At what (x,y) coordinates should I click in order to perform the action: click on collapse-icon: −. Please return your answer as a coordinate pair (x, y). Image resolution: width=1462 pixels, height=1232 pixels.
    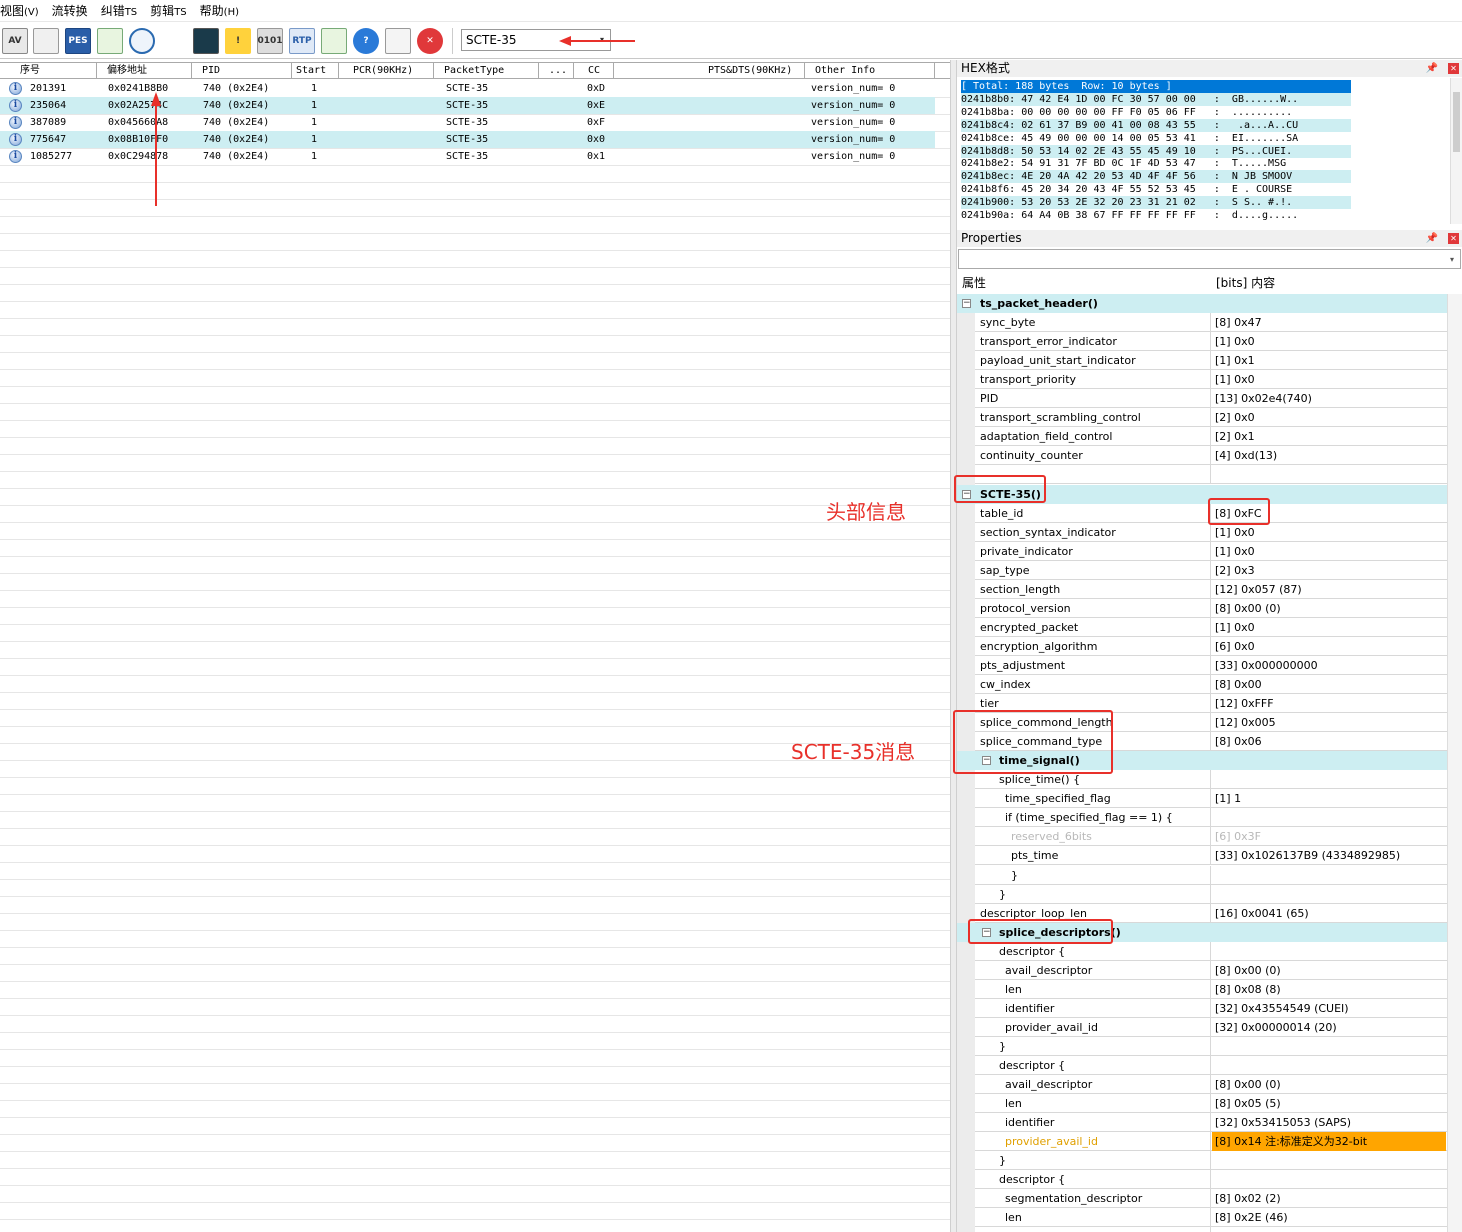
    Looking at the image, I should click on (966, 303).